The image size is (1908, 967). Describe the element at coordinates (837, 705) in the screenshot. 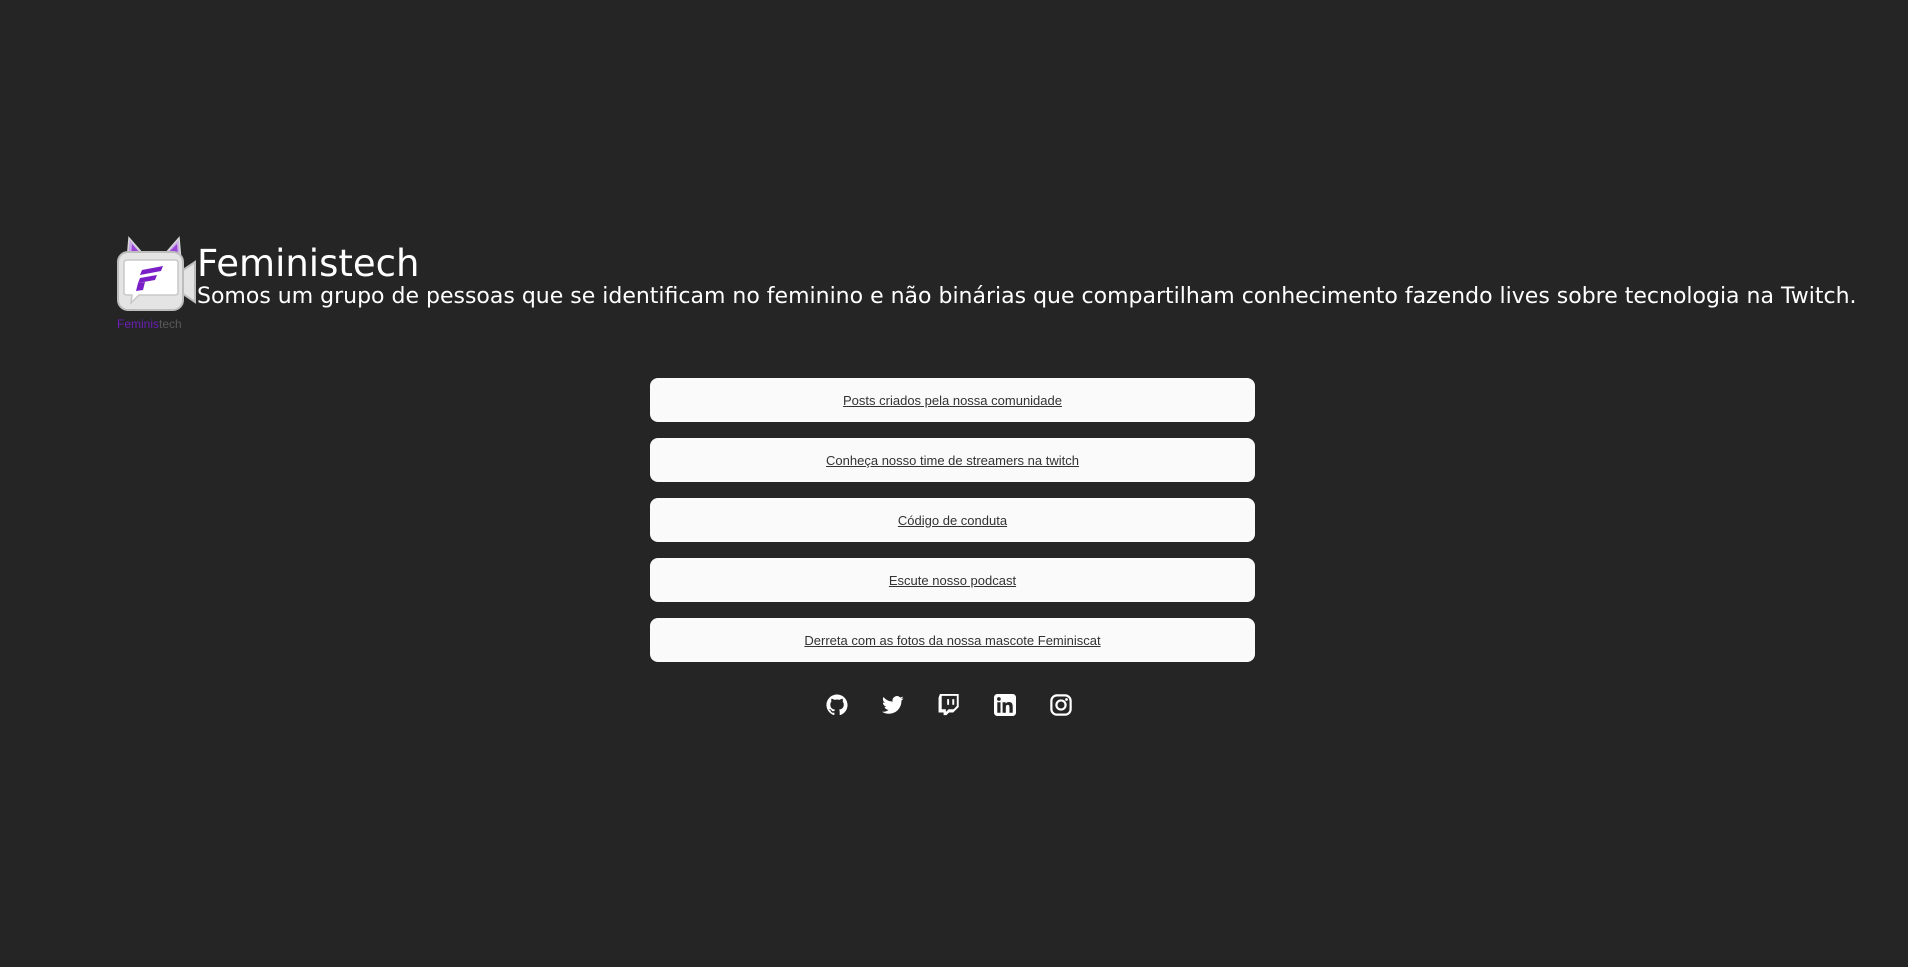

I see `github-icon` at that location.